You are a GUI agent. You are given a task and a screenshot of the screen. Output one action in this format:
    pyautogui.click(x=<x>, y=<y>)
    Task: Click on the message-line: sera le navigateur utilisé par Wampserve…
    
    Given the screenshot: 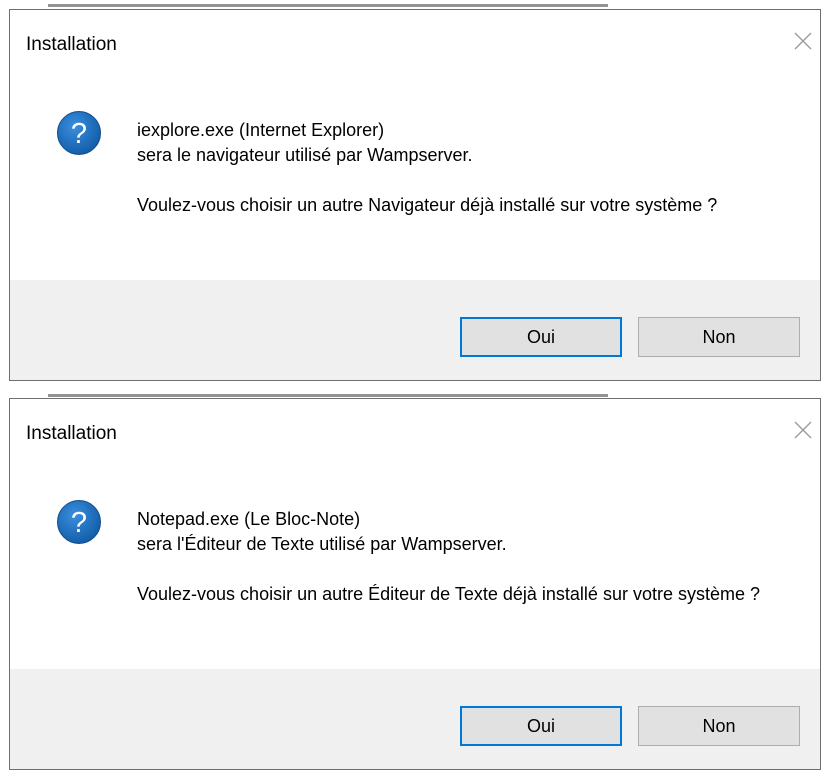 What is the action you would take?
    pyautogui.click(x=305, y=155)
    